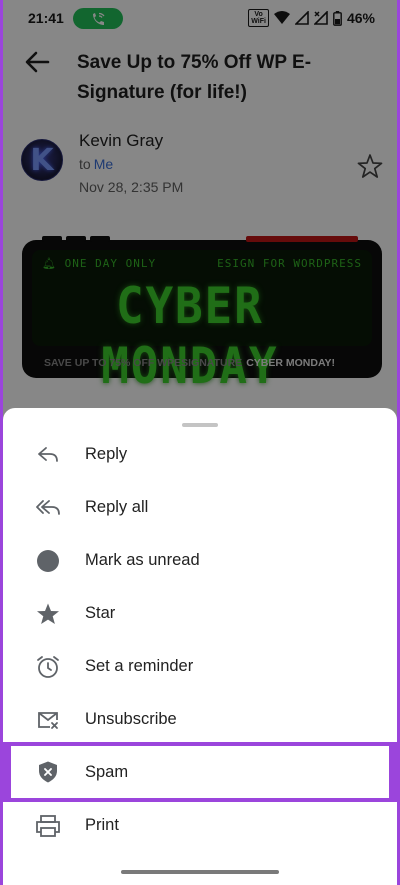  What do you see at coordinates (200, 613) in the screenshot?
I see `menu-item-star: Star` at bounding box center [200, 613].